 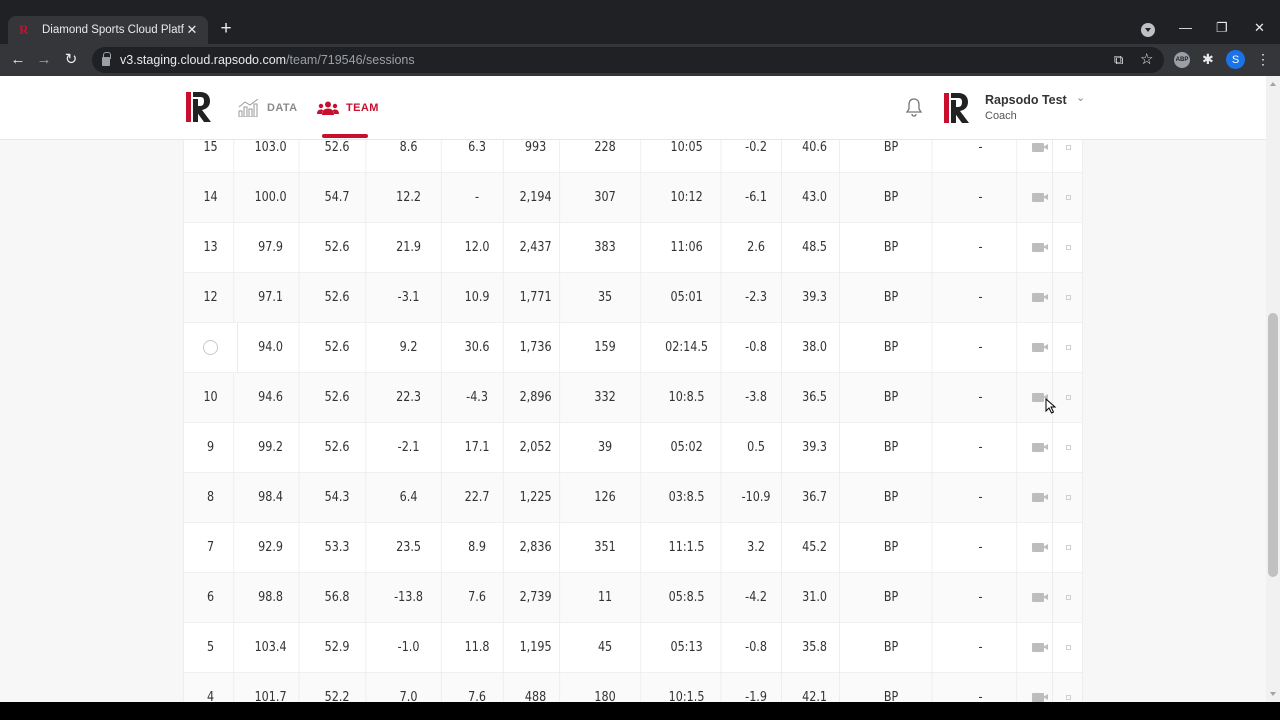 I want to click on cell-col-4: 30.6, so click(x=477, y=348).